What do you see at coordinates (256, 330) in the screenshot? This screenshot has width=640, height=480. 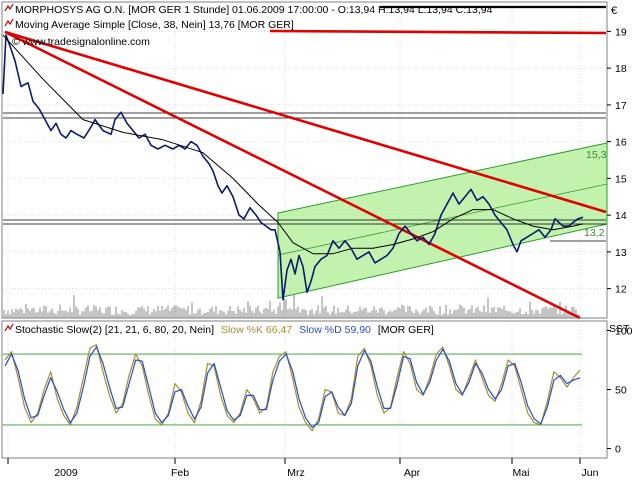 I see `slow-k-label: Slow %K 66,47` at bounding box center [256, 330].